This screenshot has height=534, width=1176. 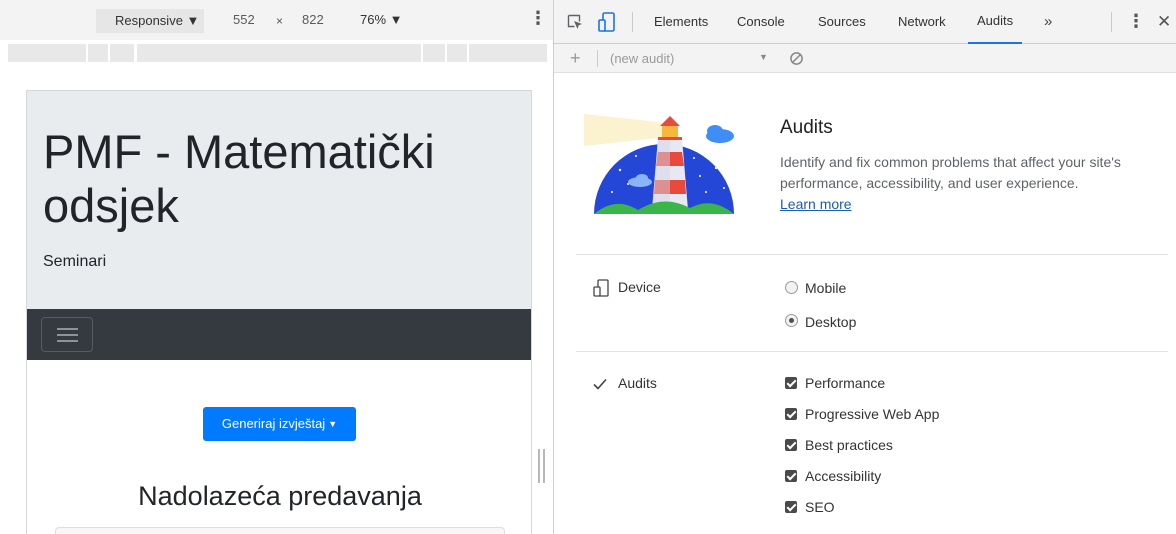 I want to click on media-query-bars, so click(x=276, y=53).